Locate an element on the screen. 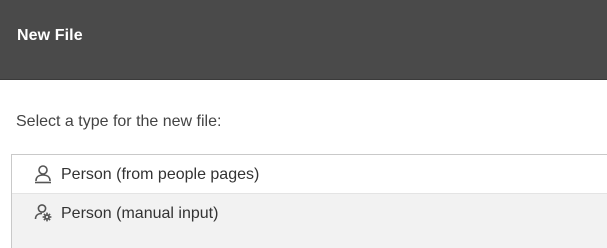 Image resolution: width=607 pixels, height=248 pixels. file-type-label: Person (from people pages) is located at coordinates (160, 174).